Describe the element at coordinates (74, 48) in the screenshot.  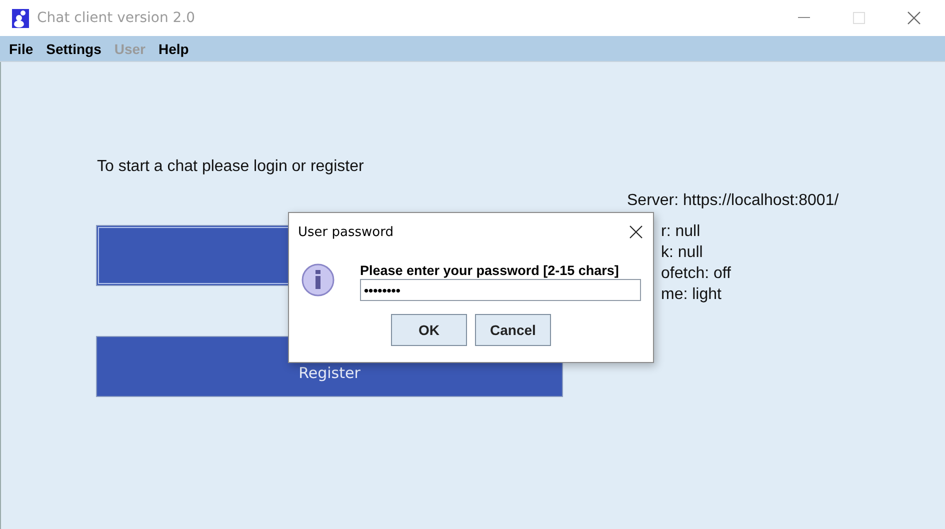
I see `menu-item: Settings` at that location.